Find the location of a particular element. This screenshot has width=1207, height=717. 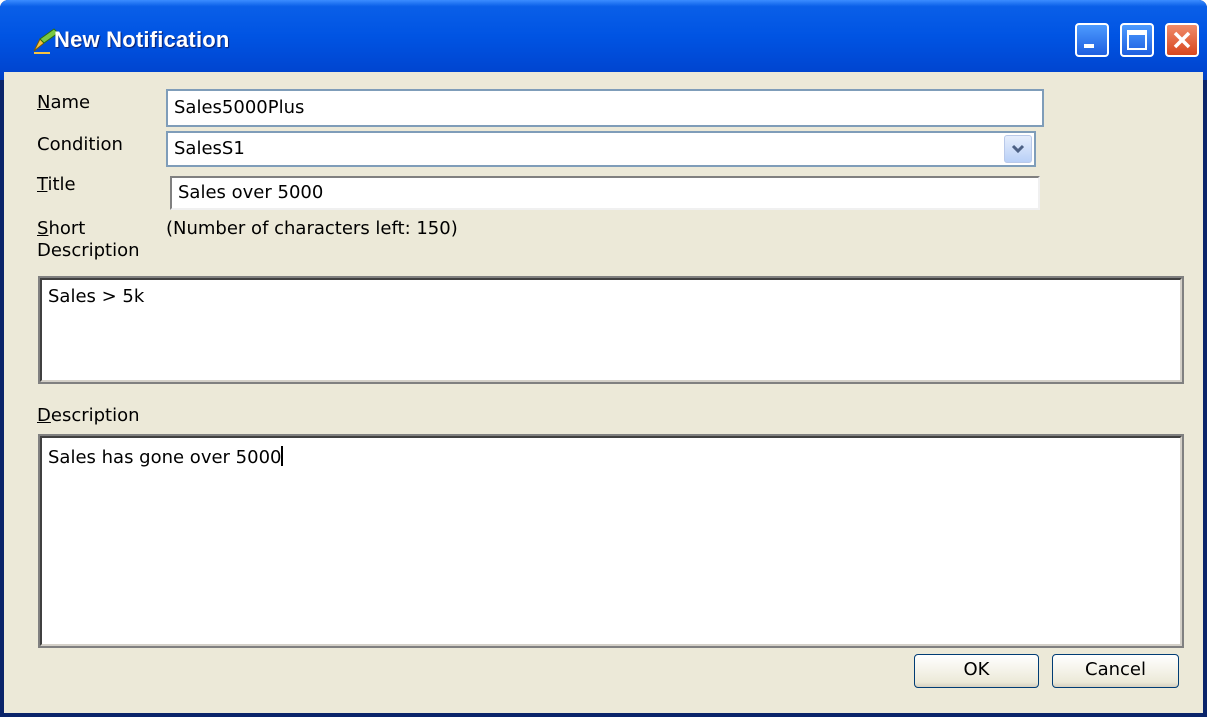

condition-selected-value: SalesS1 is located at coordinates (209, 148).